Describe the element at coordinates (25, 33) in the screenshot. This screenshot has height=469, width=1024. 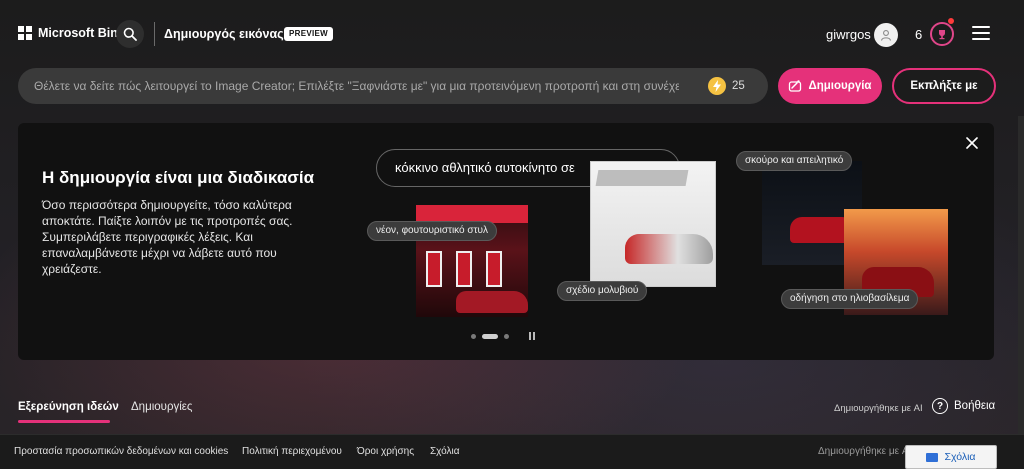
I see `microsoft-logo-icon` at that location.